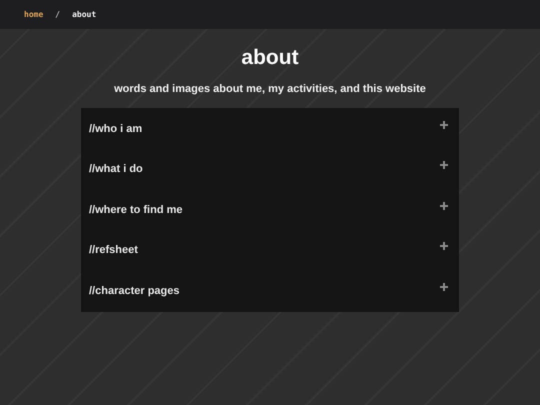  What do you see at coordinates (270, 128) in the screenshot?
I see `accordion-item: //who i am` at bounding box center [270, 128].